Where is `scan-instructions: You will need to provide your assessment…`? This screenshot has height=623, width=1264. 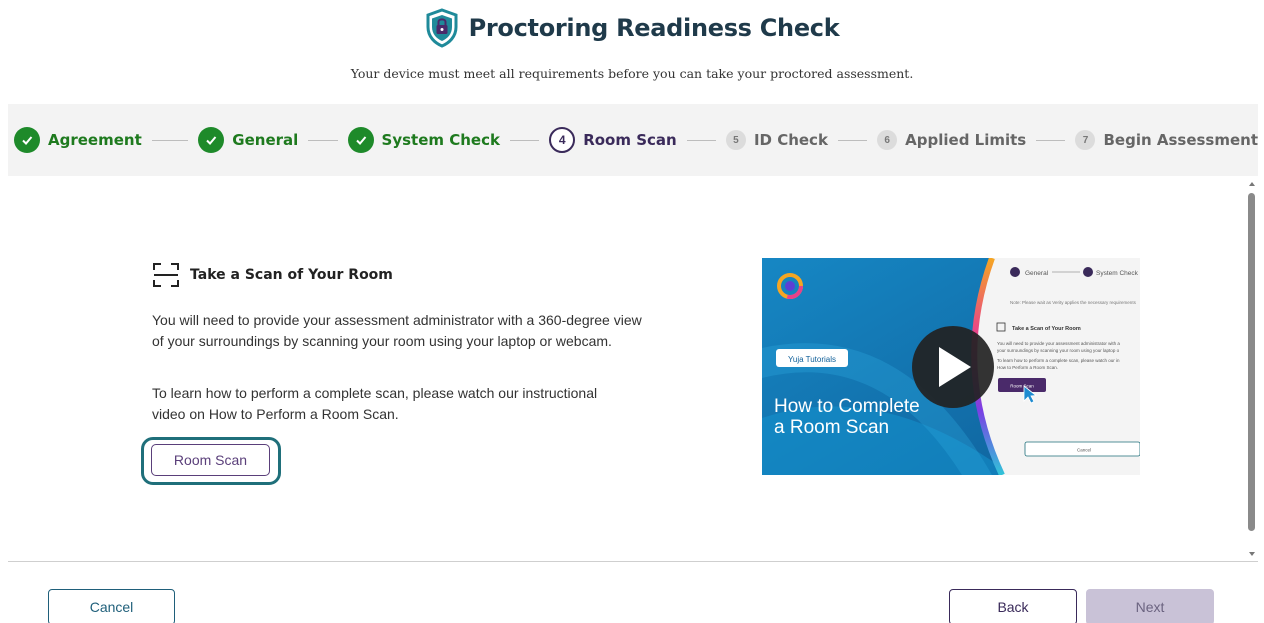
scan-instructions: You will need to provide your assessment… is located at coordinates (397, 330).